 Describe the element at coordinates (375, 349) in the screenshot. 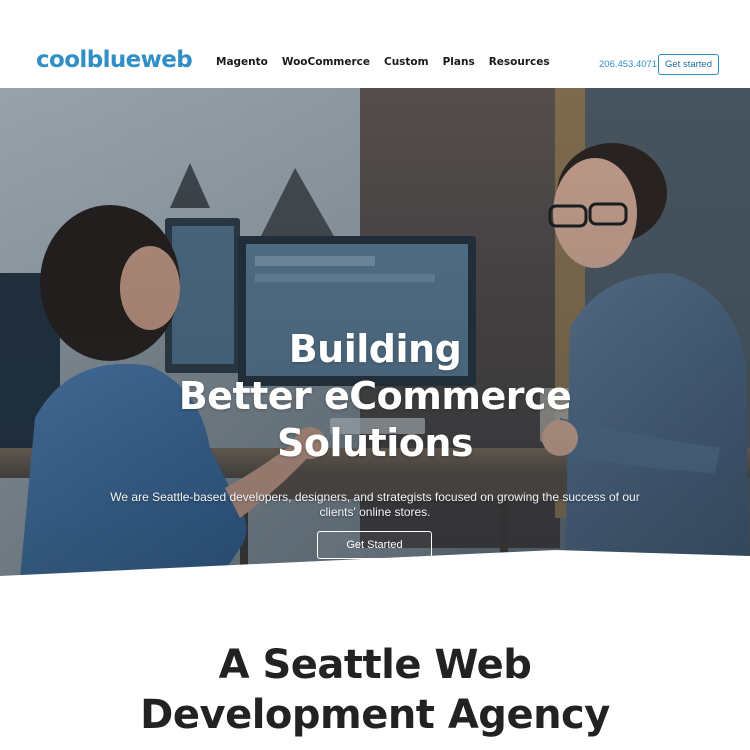

I see `hero-title-line-1: Building` at that location.